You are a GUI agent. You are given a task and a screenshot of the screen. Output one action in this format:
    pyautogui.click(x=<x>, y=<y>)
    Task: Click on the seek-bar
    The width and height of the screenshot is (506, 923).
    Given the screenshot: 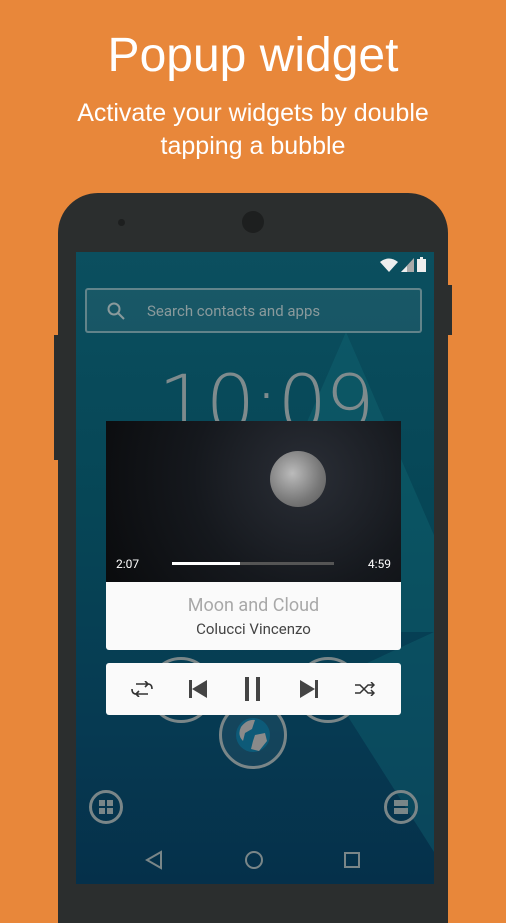 What is the action you would take?
    pyautogui.click(x=253, y=563)
    